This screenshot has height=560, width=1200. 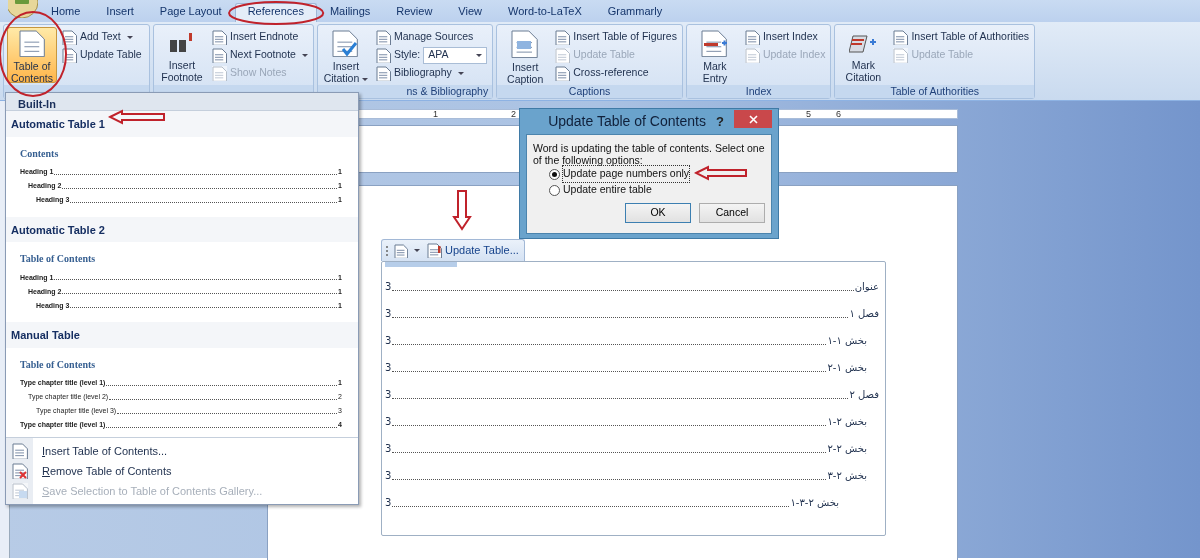 I want to click on mark-entry-icon, so click(x=715, y=43).